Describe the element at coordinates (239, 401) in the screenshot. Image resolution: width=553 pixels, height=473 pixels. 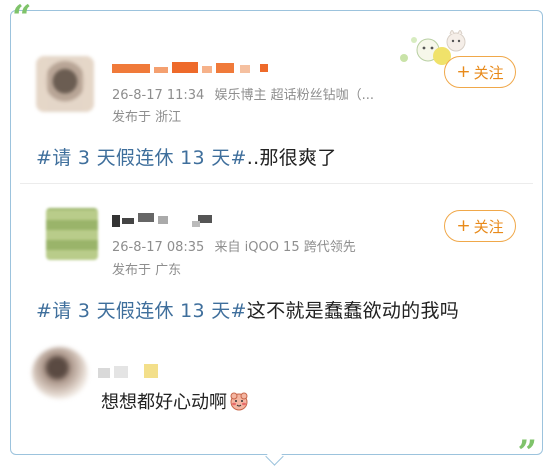
I see `blushing-face-emoji-icon` at that location.